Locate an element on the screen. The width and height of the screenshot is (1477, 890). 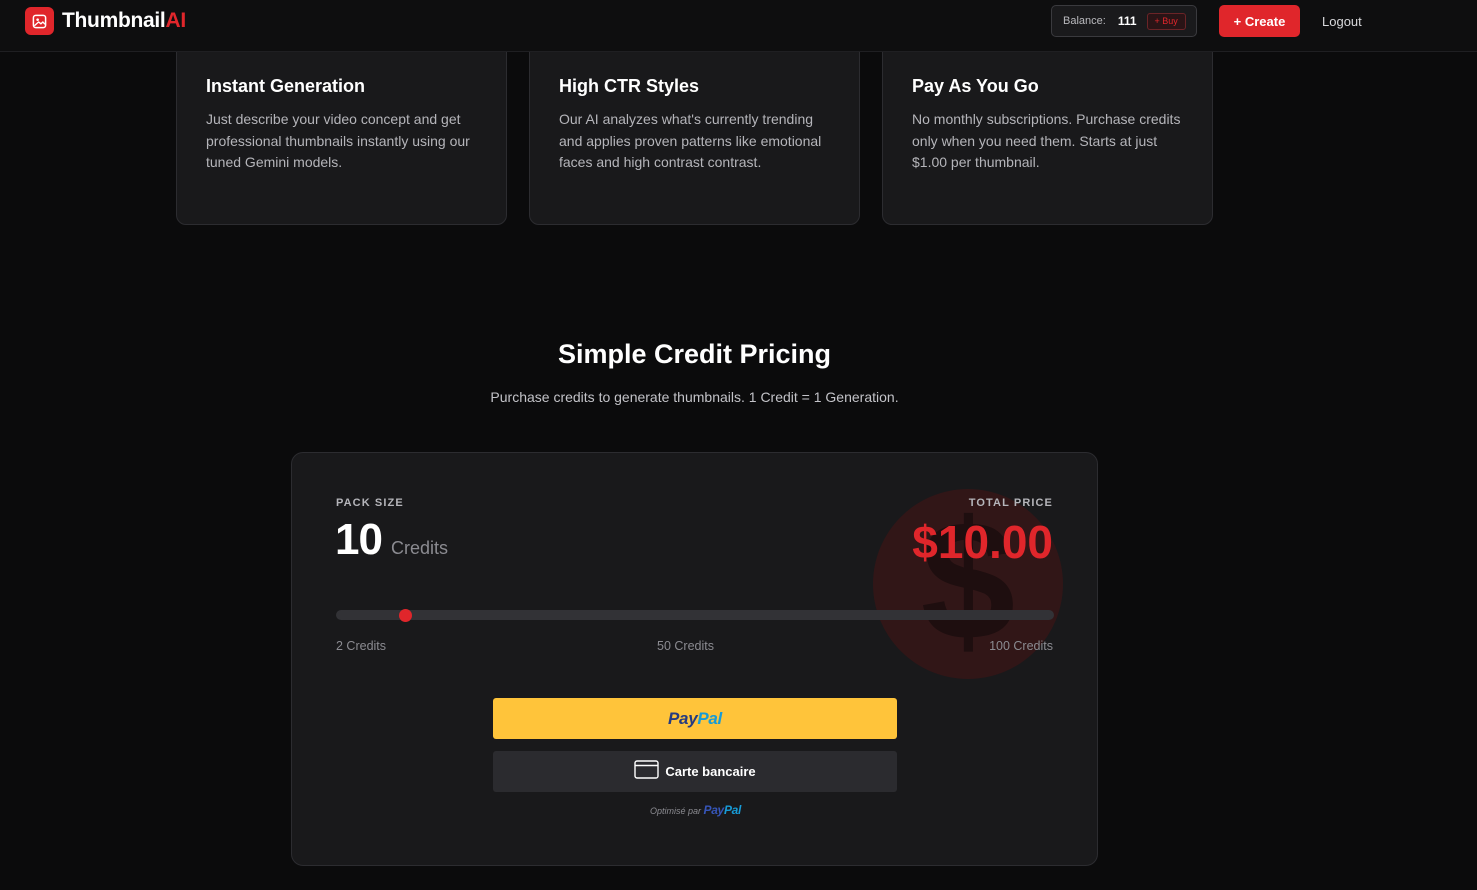
feature-title: Pay As You Go is located at coordinates (975, 86).